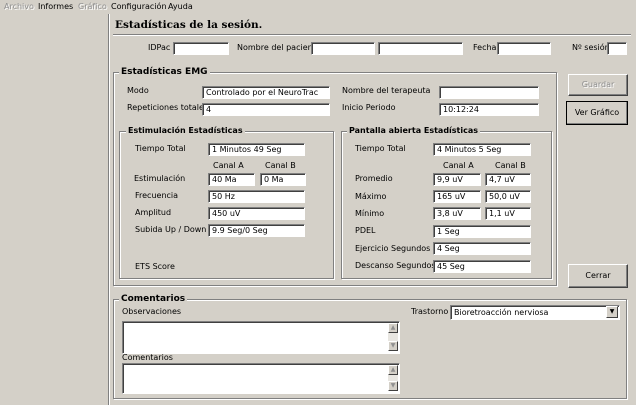 This screenshot has height=405, width=636. What do you see at coordinates (365, 230) in the screenshot?
I see `pdel-label: PDEL` at bounding box center [365, 230].